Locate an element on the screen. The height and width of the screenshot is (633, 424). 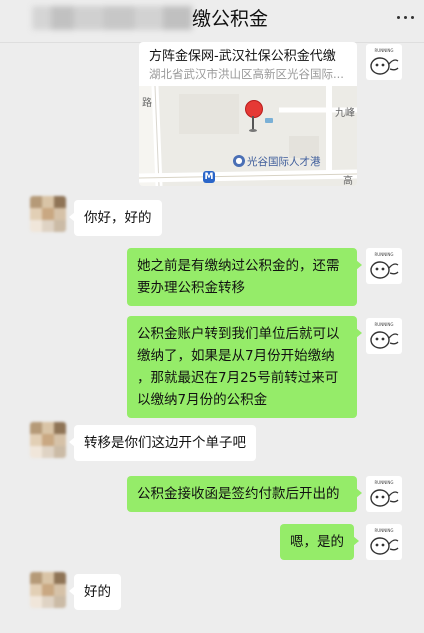
map-pin-stem is located at coordinates (253, 123).